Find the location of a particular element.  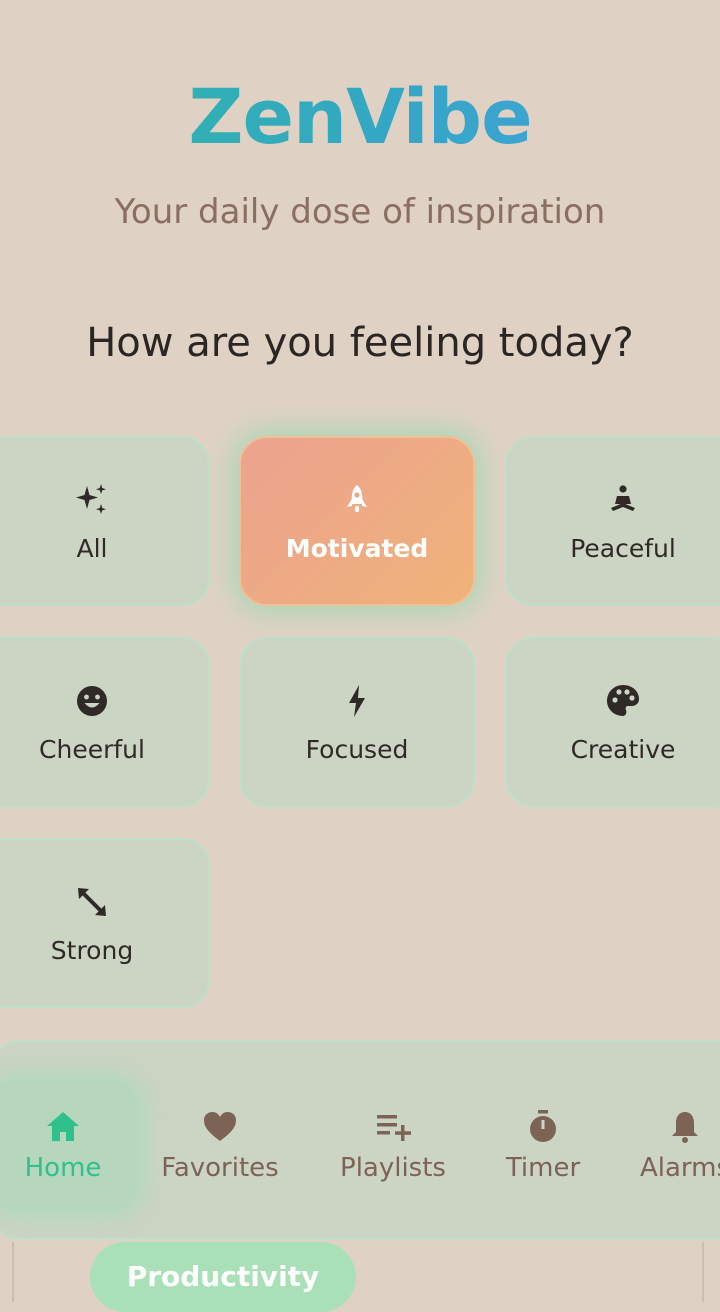

app-title: ZenVibe is located at coordinates (360, 116).